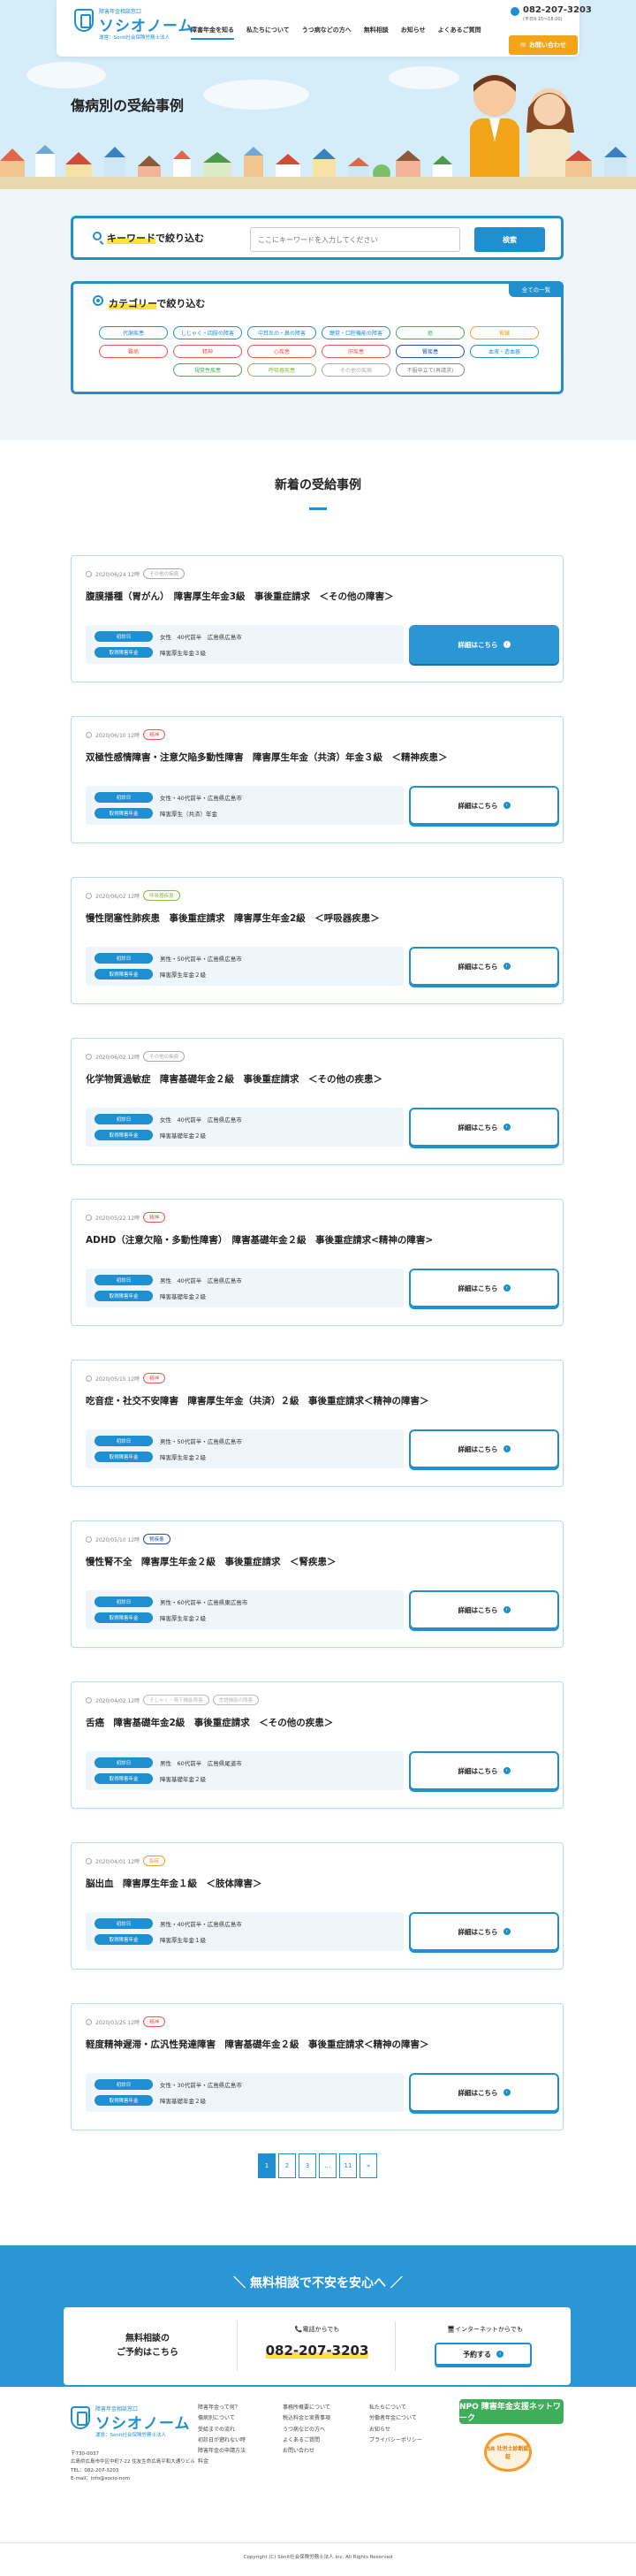  Describe the element at coordinates (504, 332) in the screenshot. I see `category-tag: 腎臓` at that location.